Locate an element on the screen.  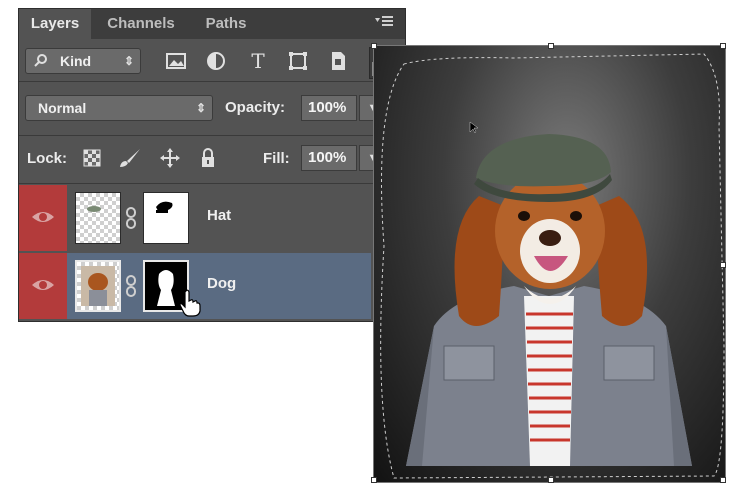
filter-row: Kind ⇕ T is located at coordinates (212, 62).